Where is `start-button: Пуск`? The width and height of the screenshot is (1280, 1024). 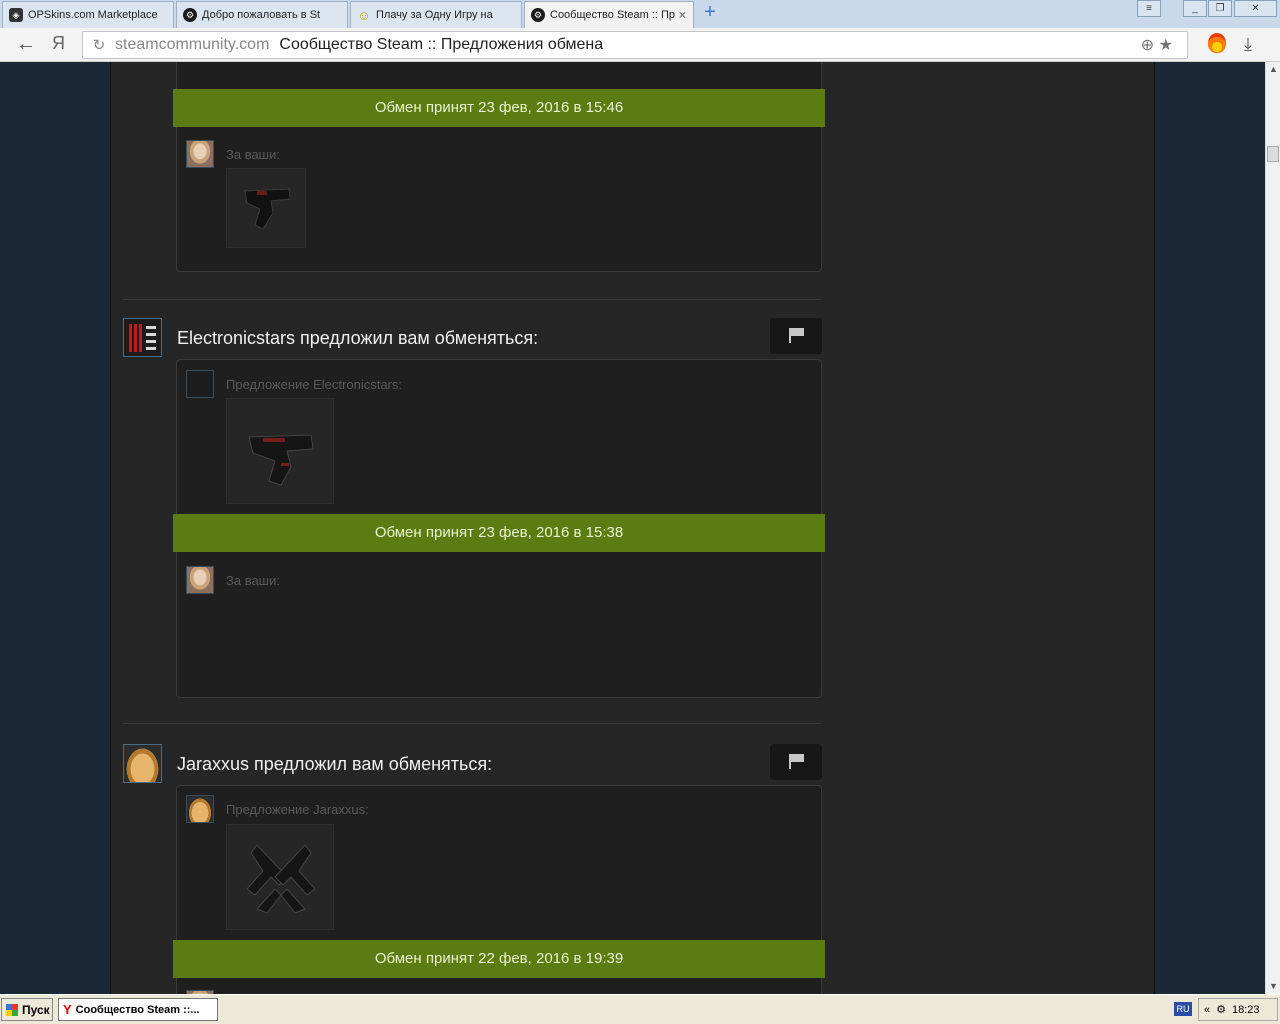 start-button: Пуск is located at coordinates (27, 1009).